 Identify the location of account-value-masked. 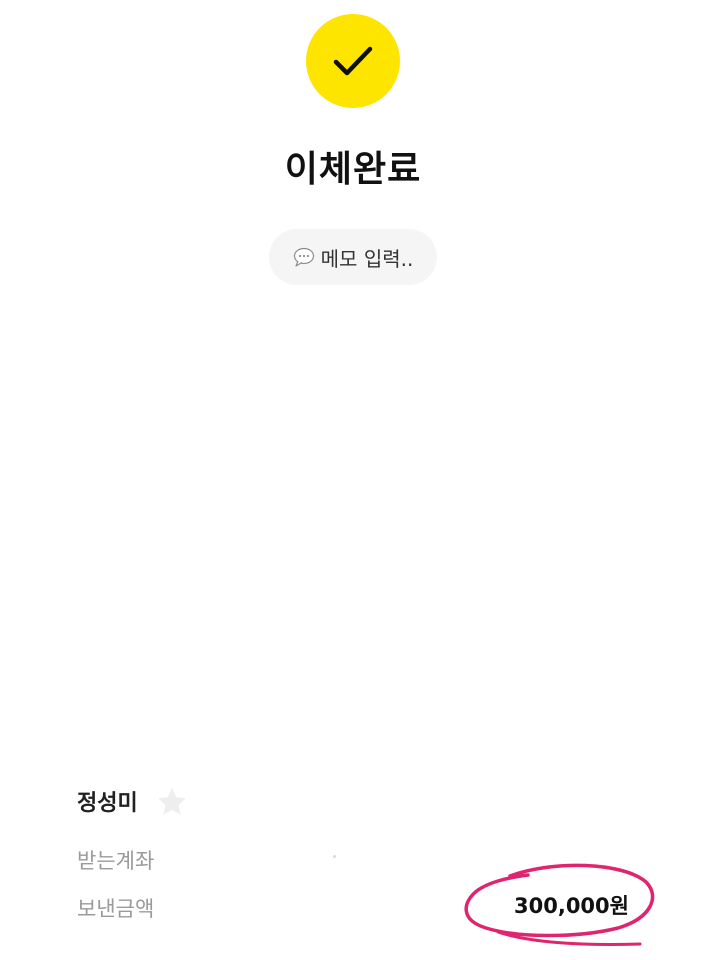
(334, 856).